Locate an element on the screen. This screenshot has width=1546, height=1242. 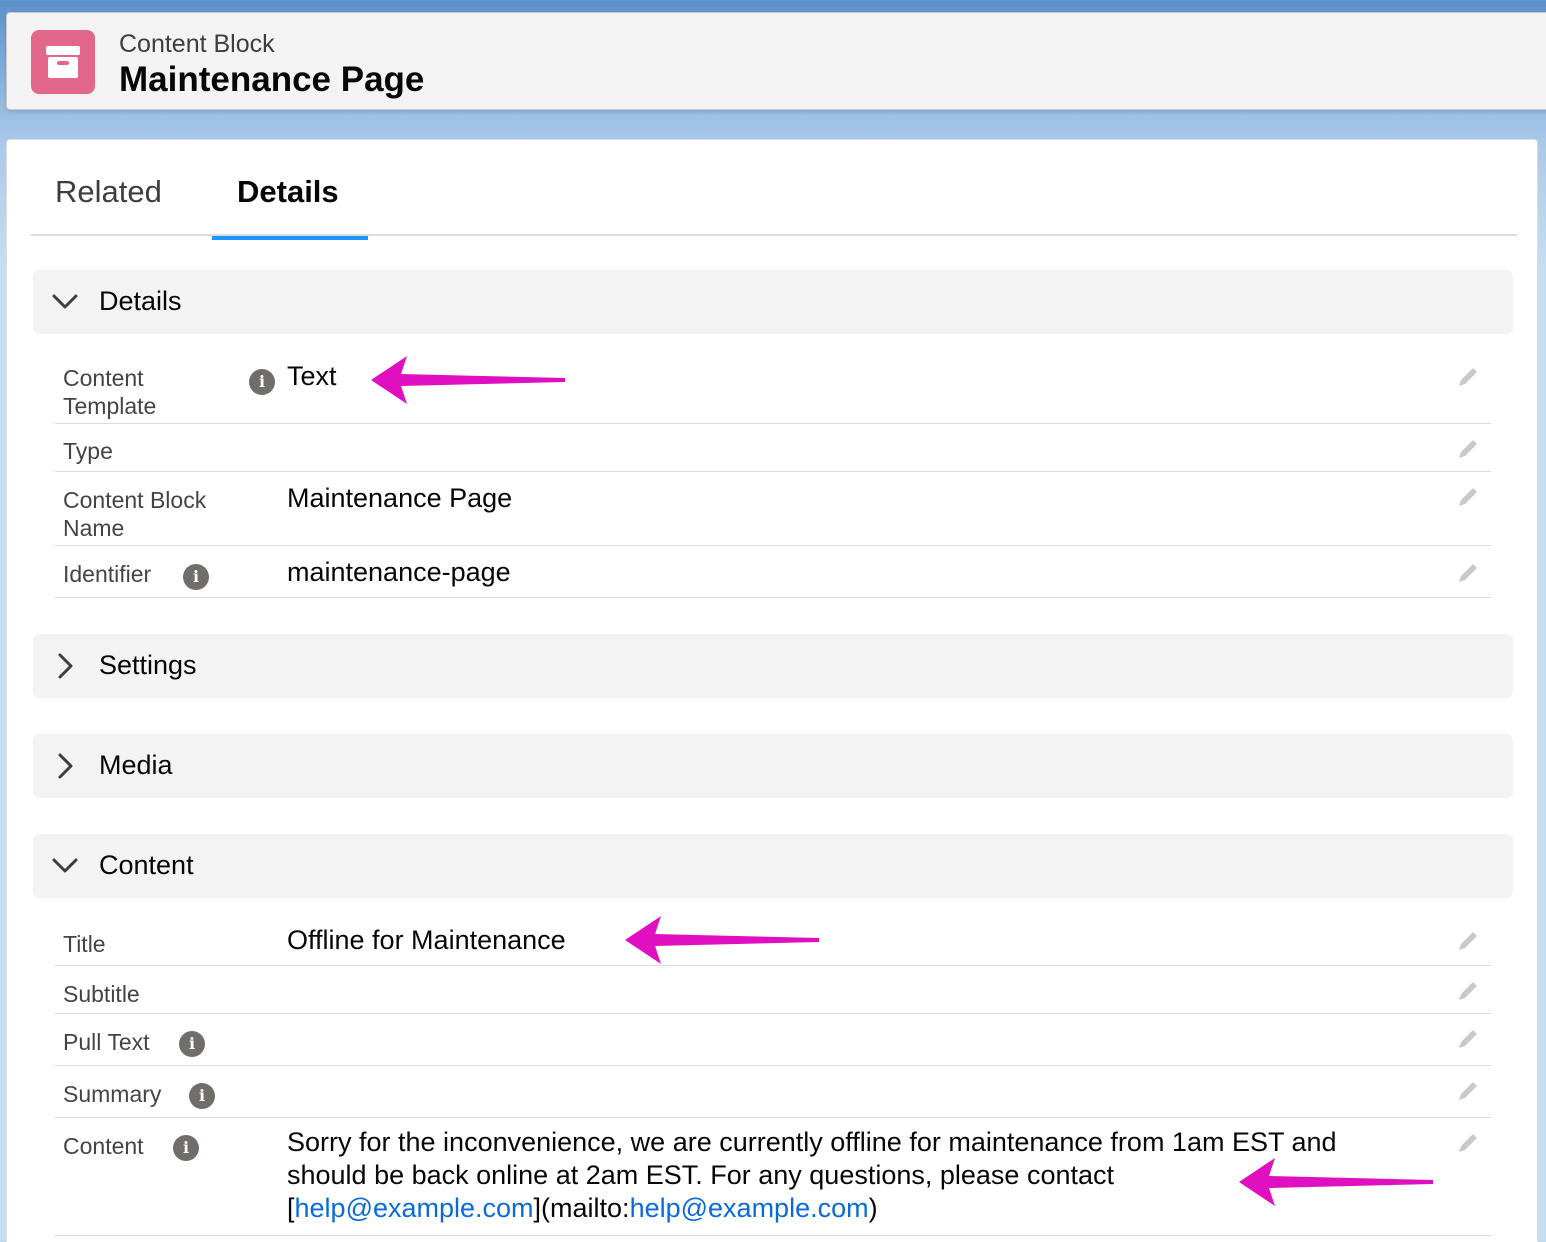
field-label-content-block-name: Content Block Name is located at coordinates (135, 514).